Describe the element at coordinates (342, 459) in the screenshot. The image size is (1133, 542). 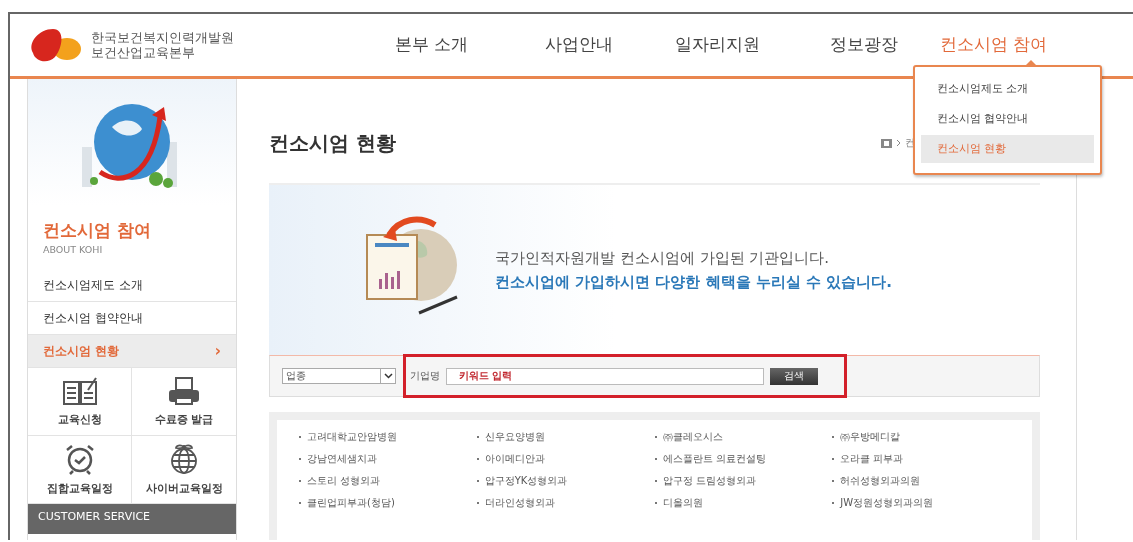
I see `company-link: 강남연세샘치과` at that location.